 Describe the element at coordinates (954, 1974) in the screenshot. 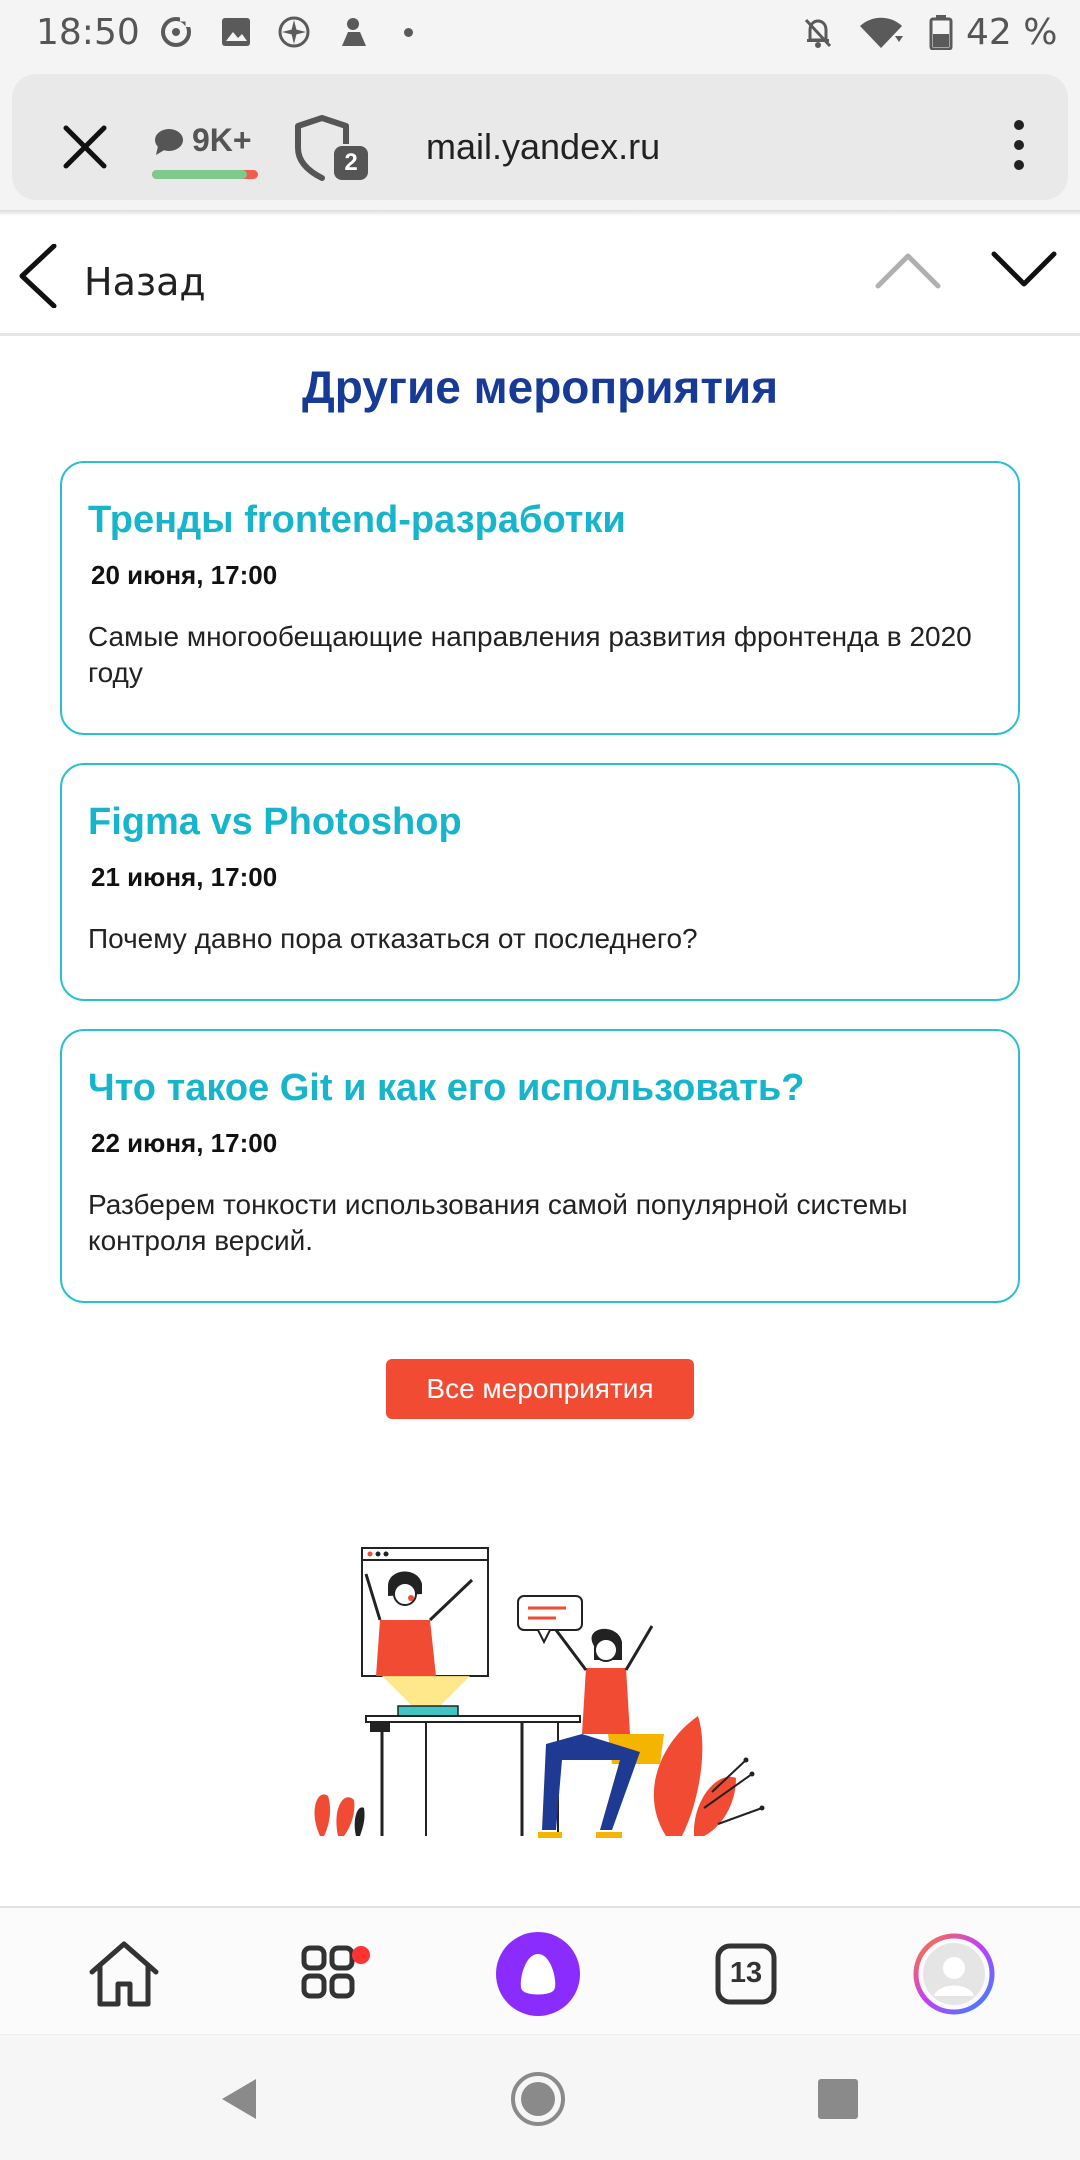

I see `profile-avatar-icon` at that location.